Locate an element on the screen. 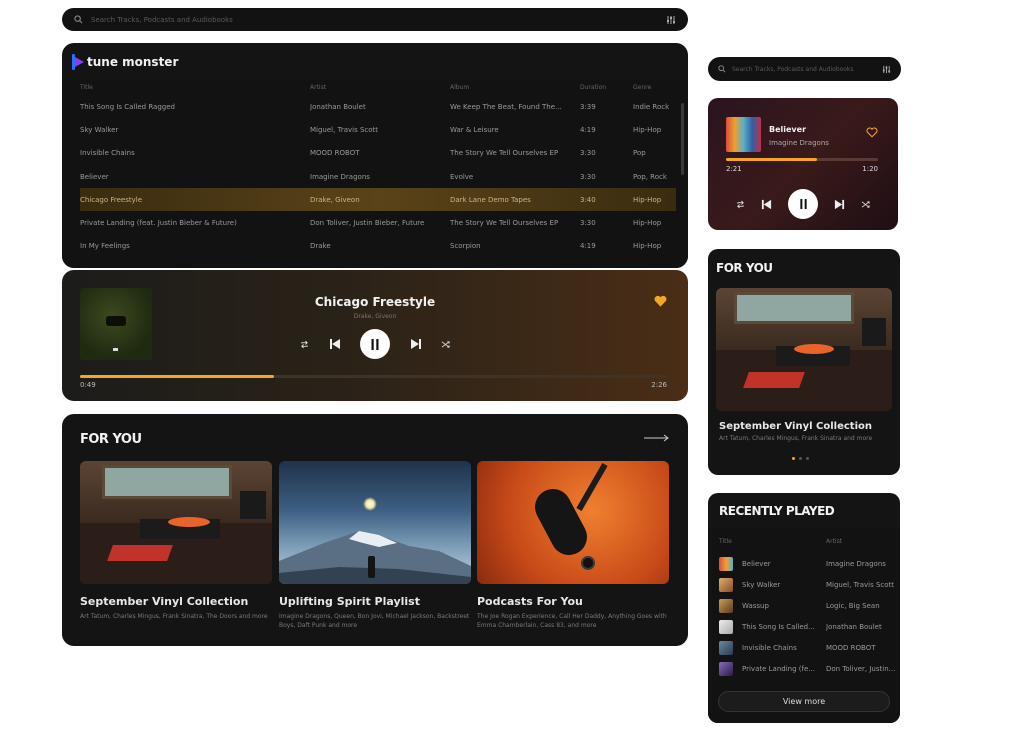 Image resolution: width=1024 pixels, height=731 pixels. recent-artist: Logic, Big Sean is located at coordinates (853, 605).